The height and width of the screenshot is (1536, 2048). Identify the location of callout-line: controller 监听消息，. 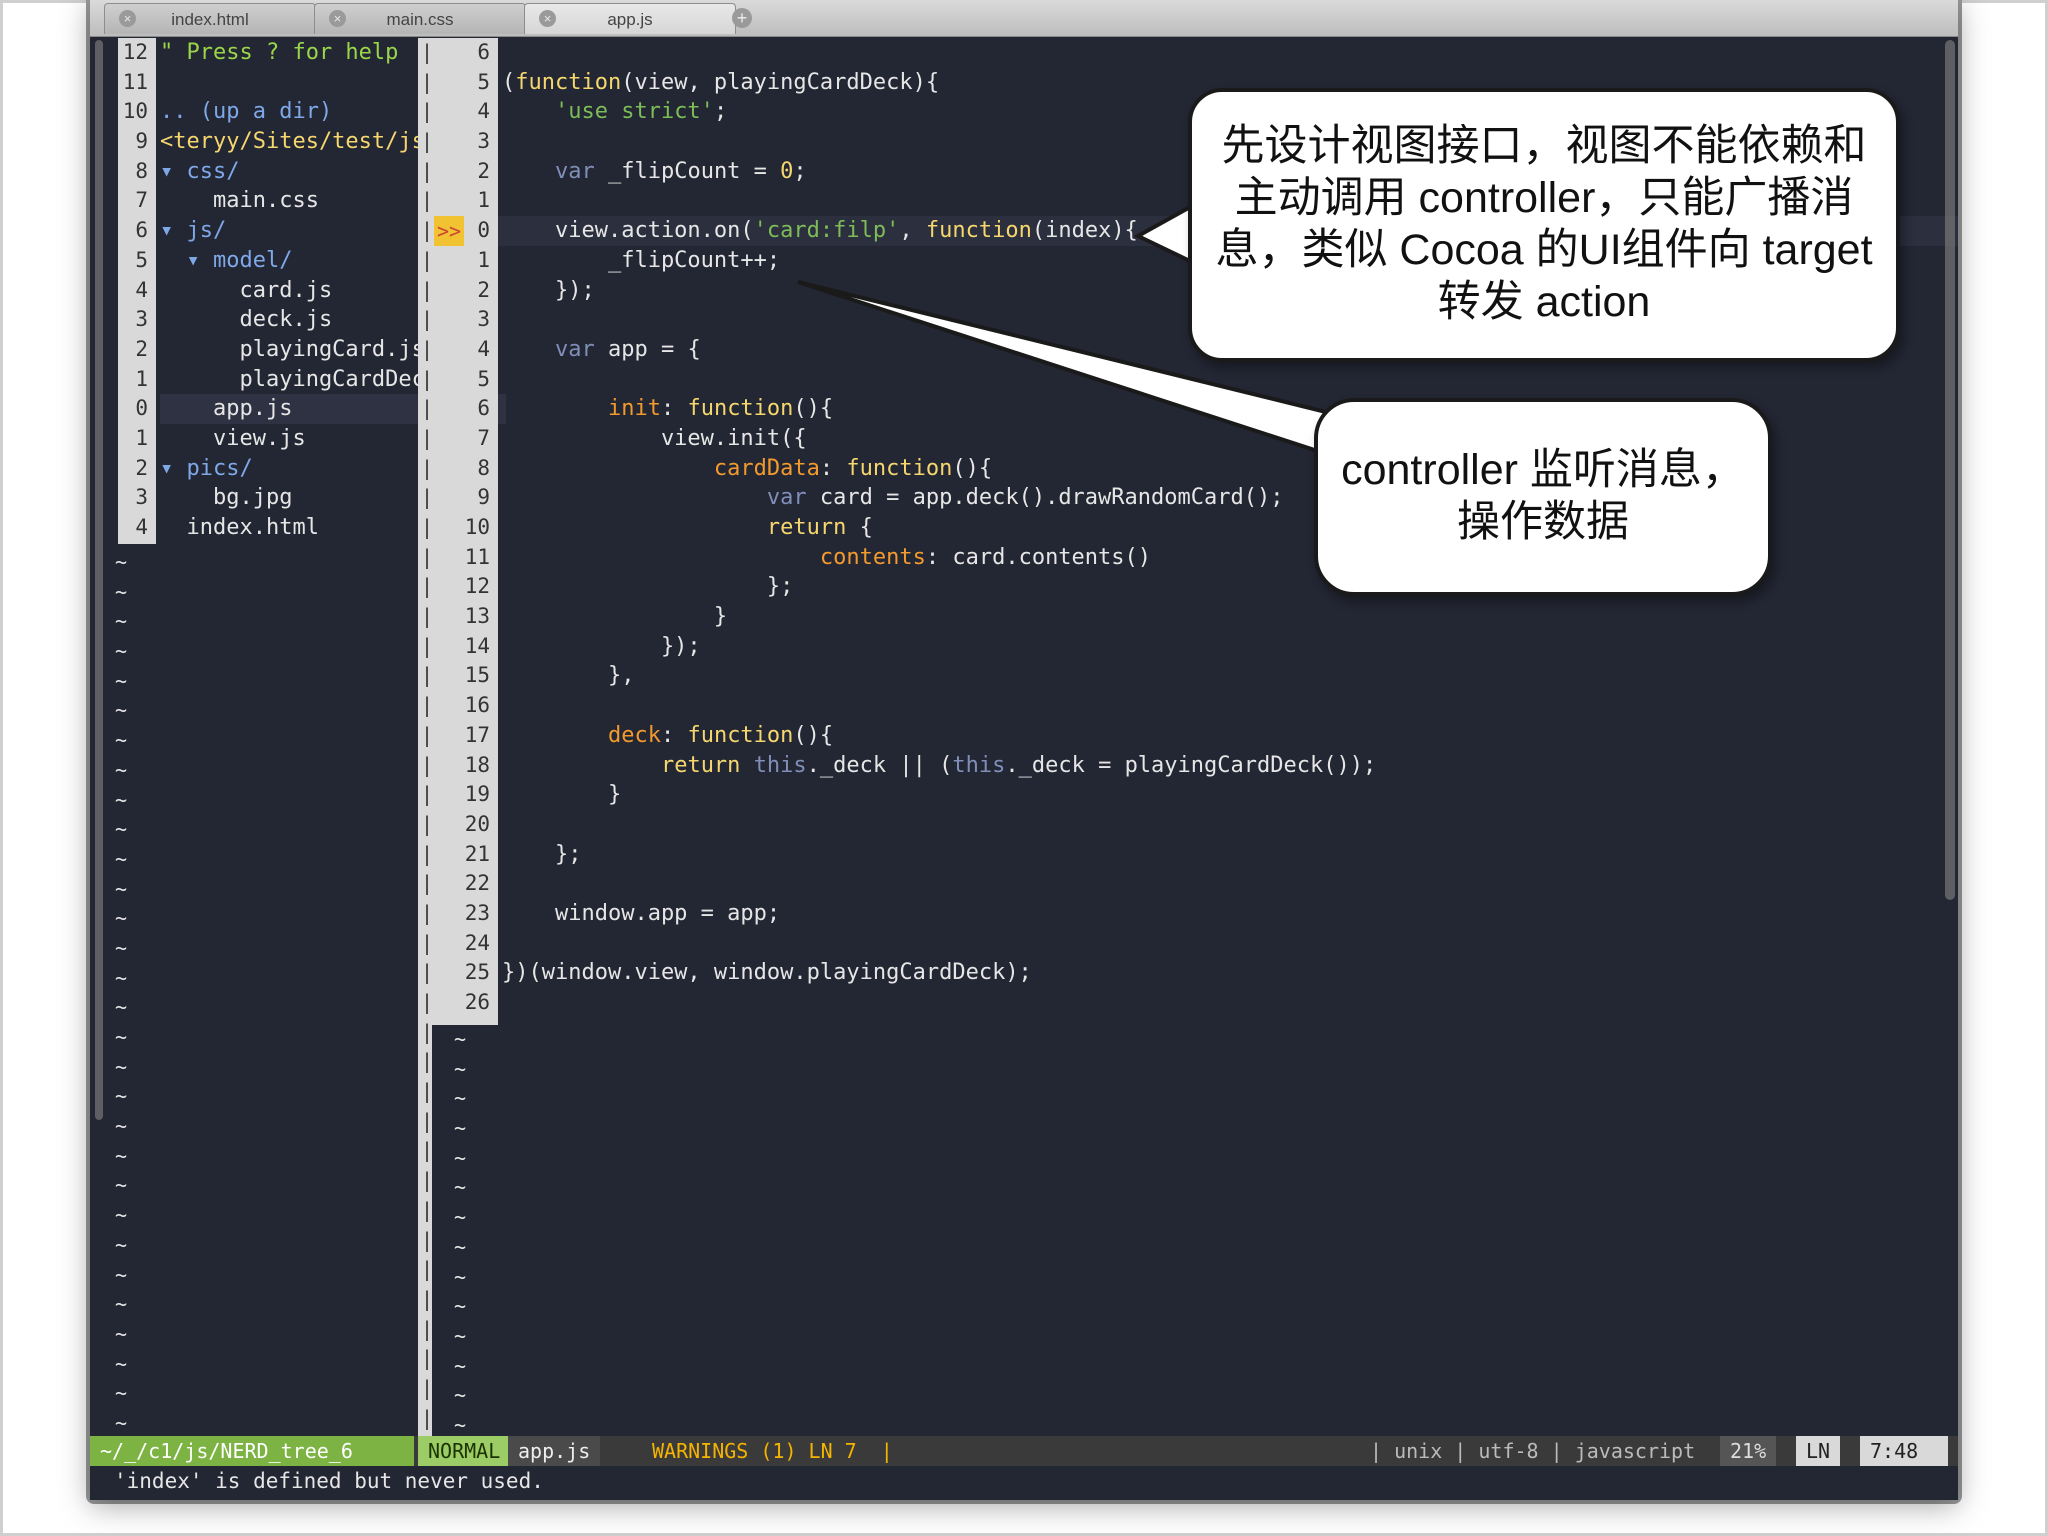
(1543, 470).